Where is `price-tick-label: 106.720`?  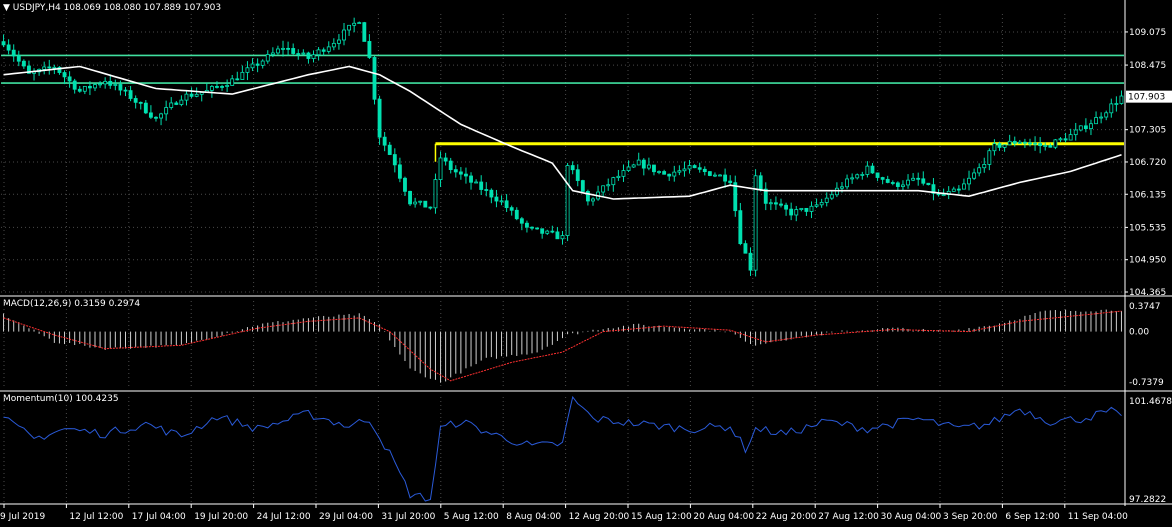
price-tick-label: 106.720 is located at coordinates (1147, 163).